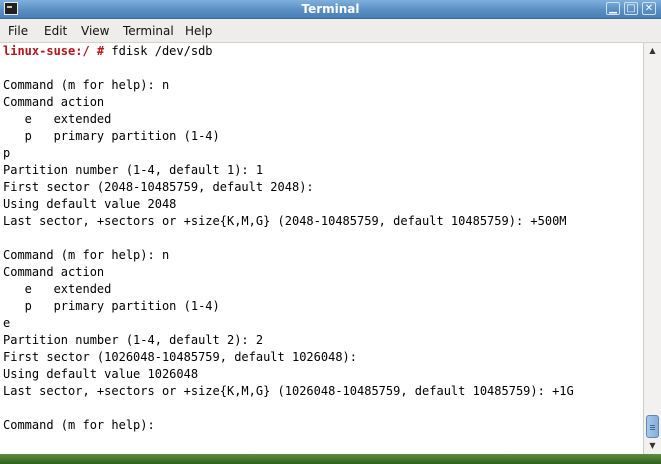  I want to click on menu-terminal: Terminal, so click(148, 31).